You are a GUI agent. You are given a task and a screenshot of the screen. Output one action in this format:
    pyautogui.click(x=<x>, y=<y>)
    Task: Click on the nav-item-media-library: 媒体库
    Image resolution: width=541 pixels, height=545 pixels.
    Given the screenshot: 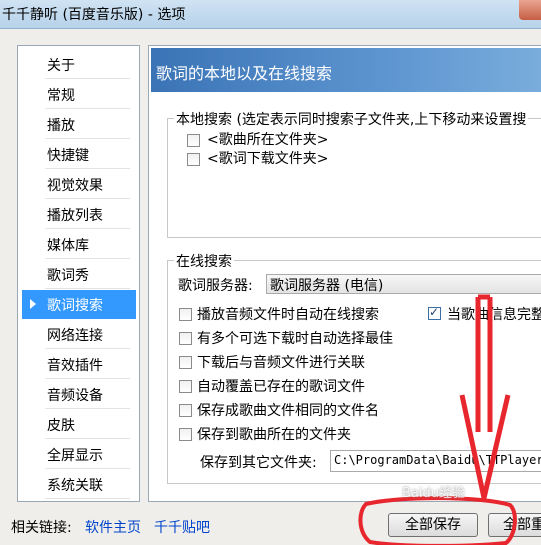 What is the action you would take?
    pyautogui.click(x=79, y=244)
    